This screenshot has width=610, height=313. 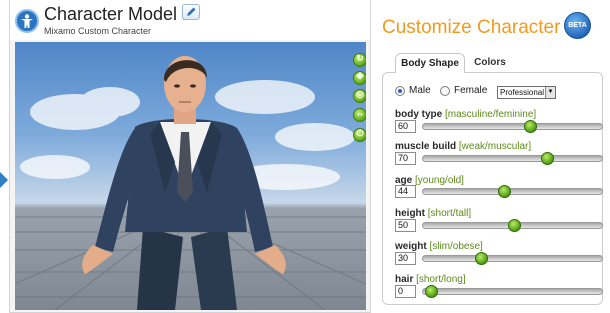 What do you see at coordinates (405, 191) in the screenshot?
I see `age-value: 44` at bounding box center [405, 191].